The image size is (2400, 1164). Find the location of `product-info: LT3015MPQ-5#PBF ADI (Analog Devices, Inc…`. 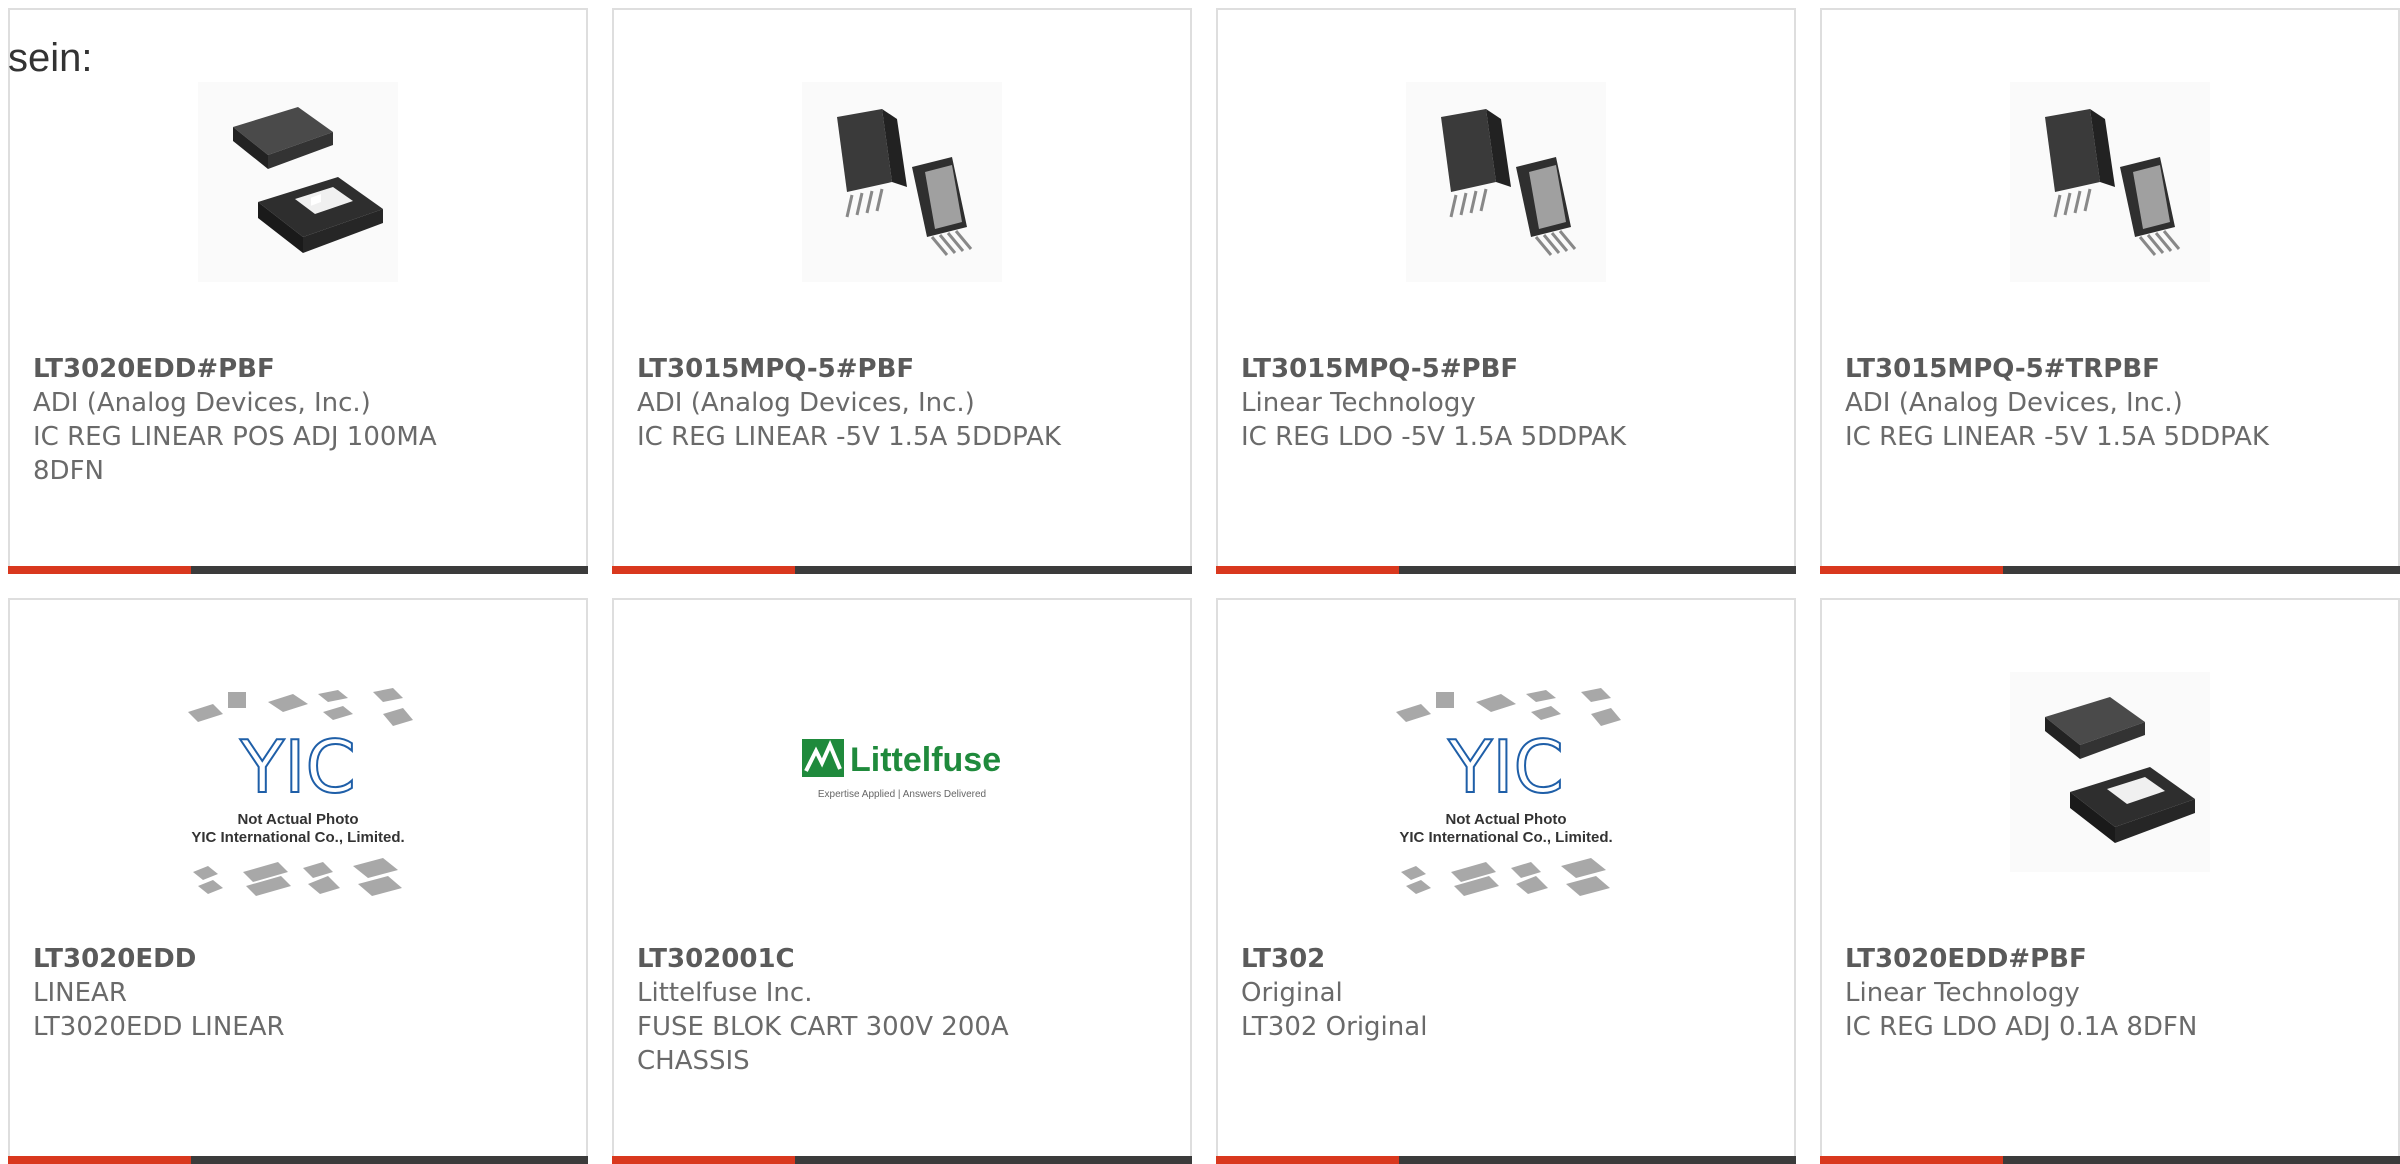

product-info: LT3015MPQ-5#PBF ADI (Analog Devices, Inc… is located at coordinates (857, 403).